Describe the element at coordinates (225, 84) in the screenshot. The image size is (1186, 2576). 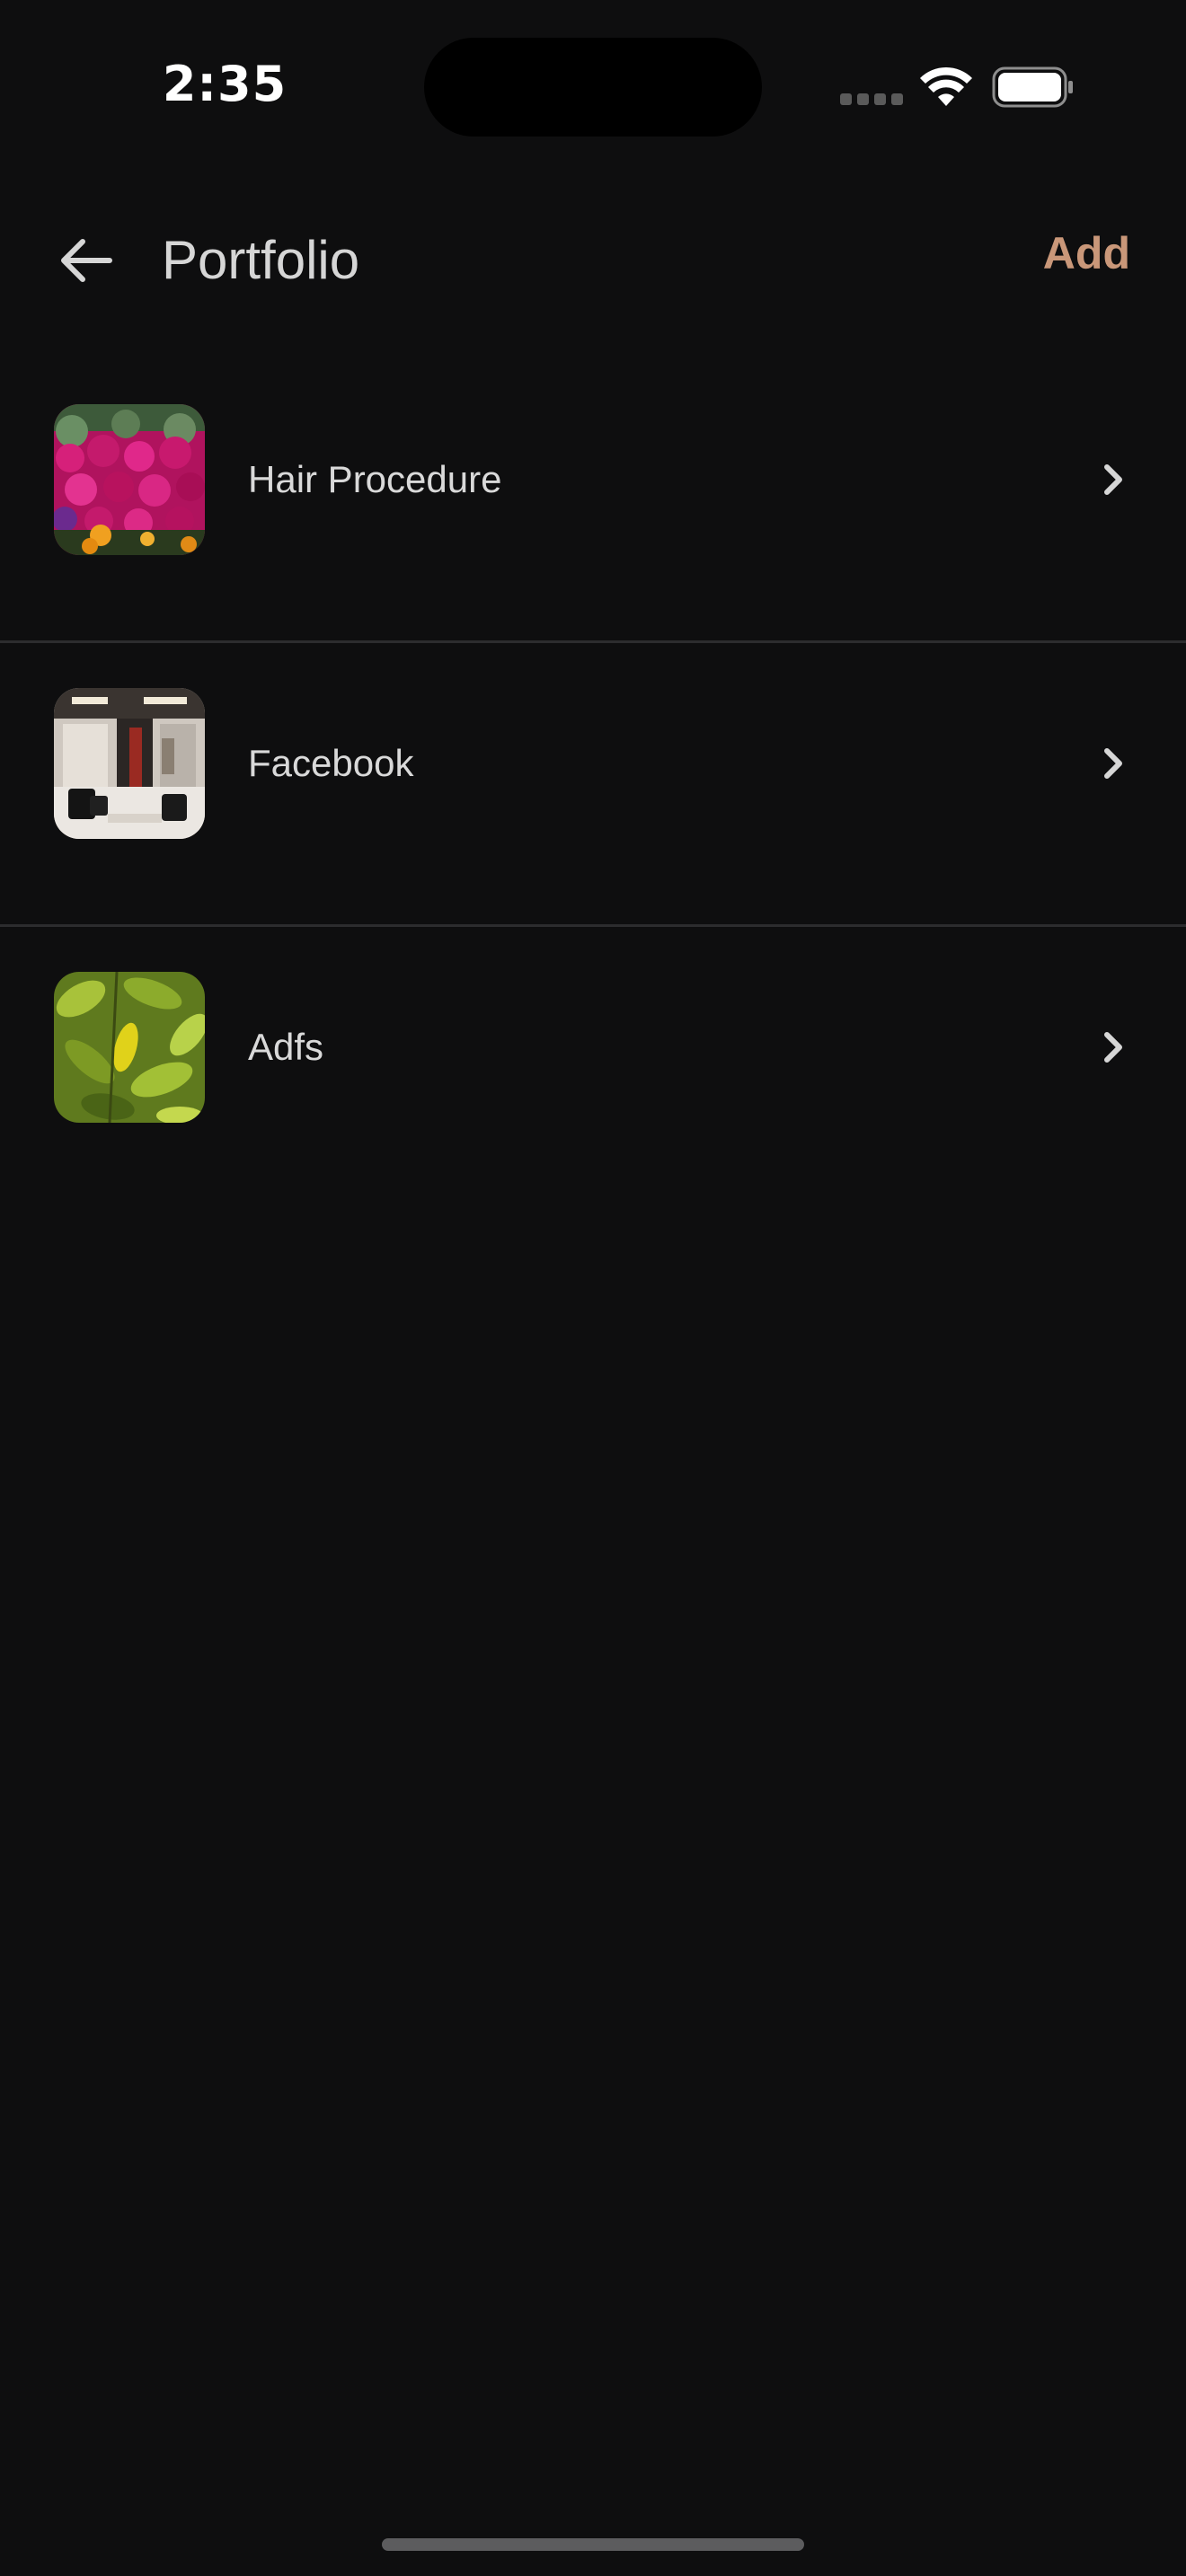
I see `status-time: 2:35` at that location.